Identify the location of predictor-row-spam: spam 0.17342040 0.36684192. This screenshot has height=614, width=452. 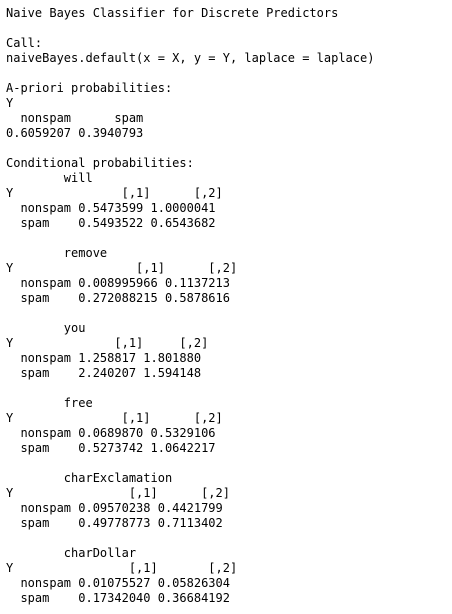
(118, 598).